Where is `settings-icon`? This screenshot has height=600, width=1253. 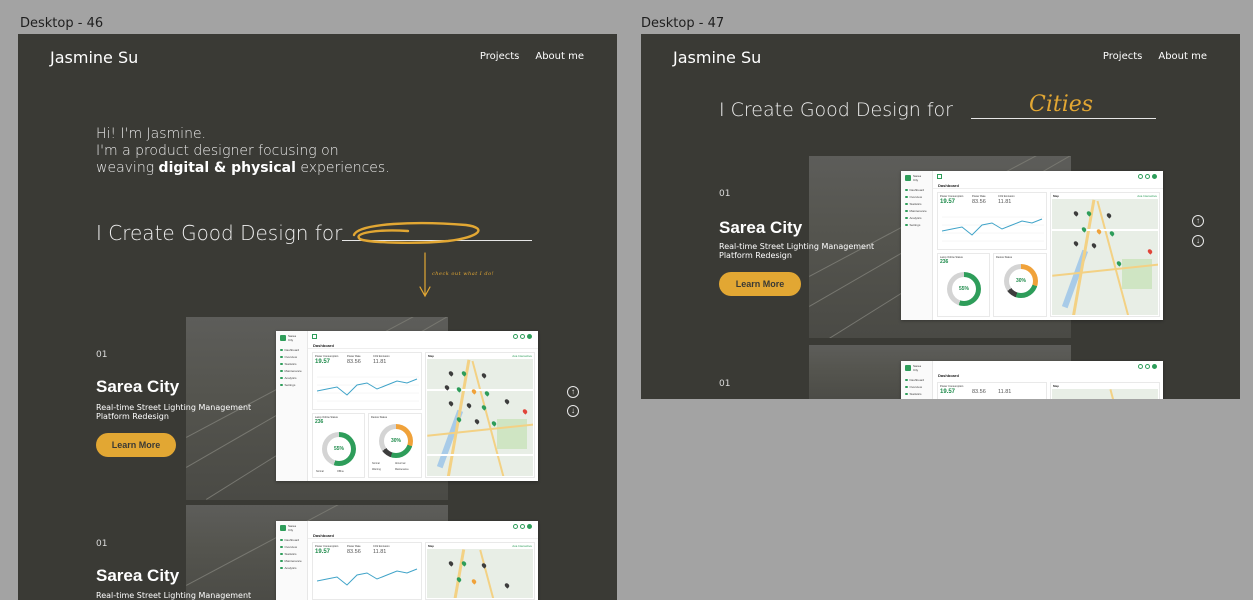 settings-icon is located at coordinates (522, 336).